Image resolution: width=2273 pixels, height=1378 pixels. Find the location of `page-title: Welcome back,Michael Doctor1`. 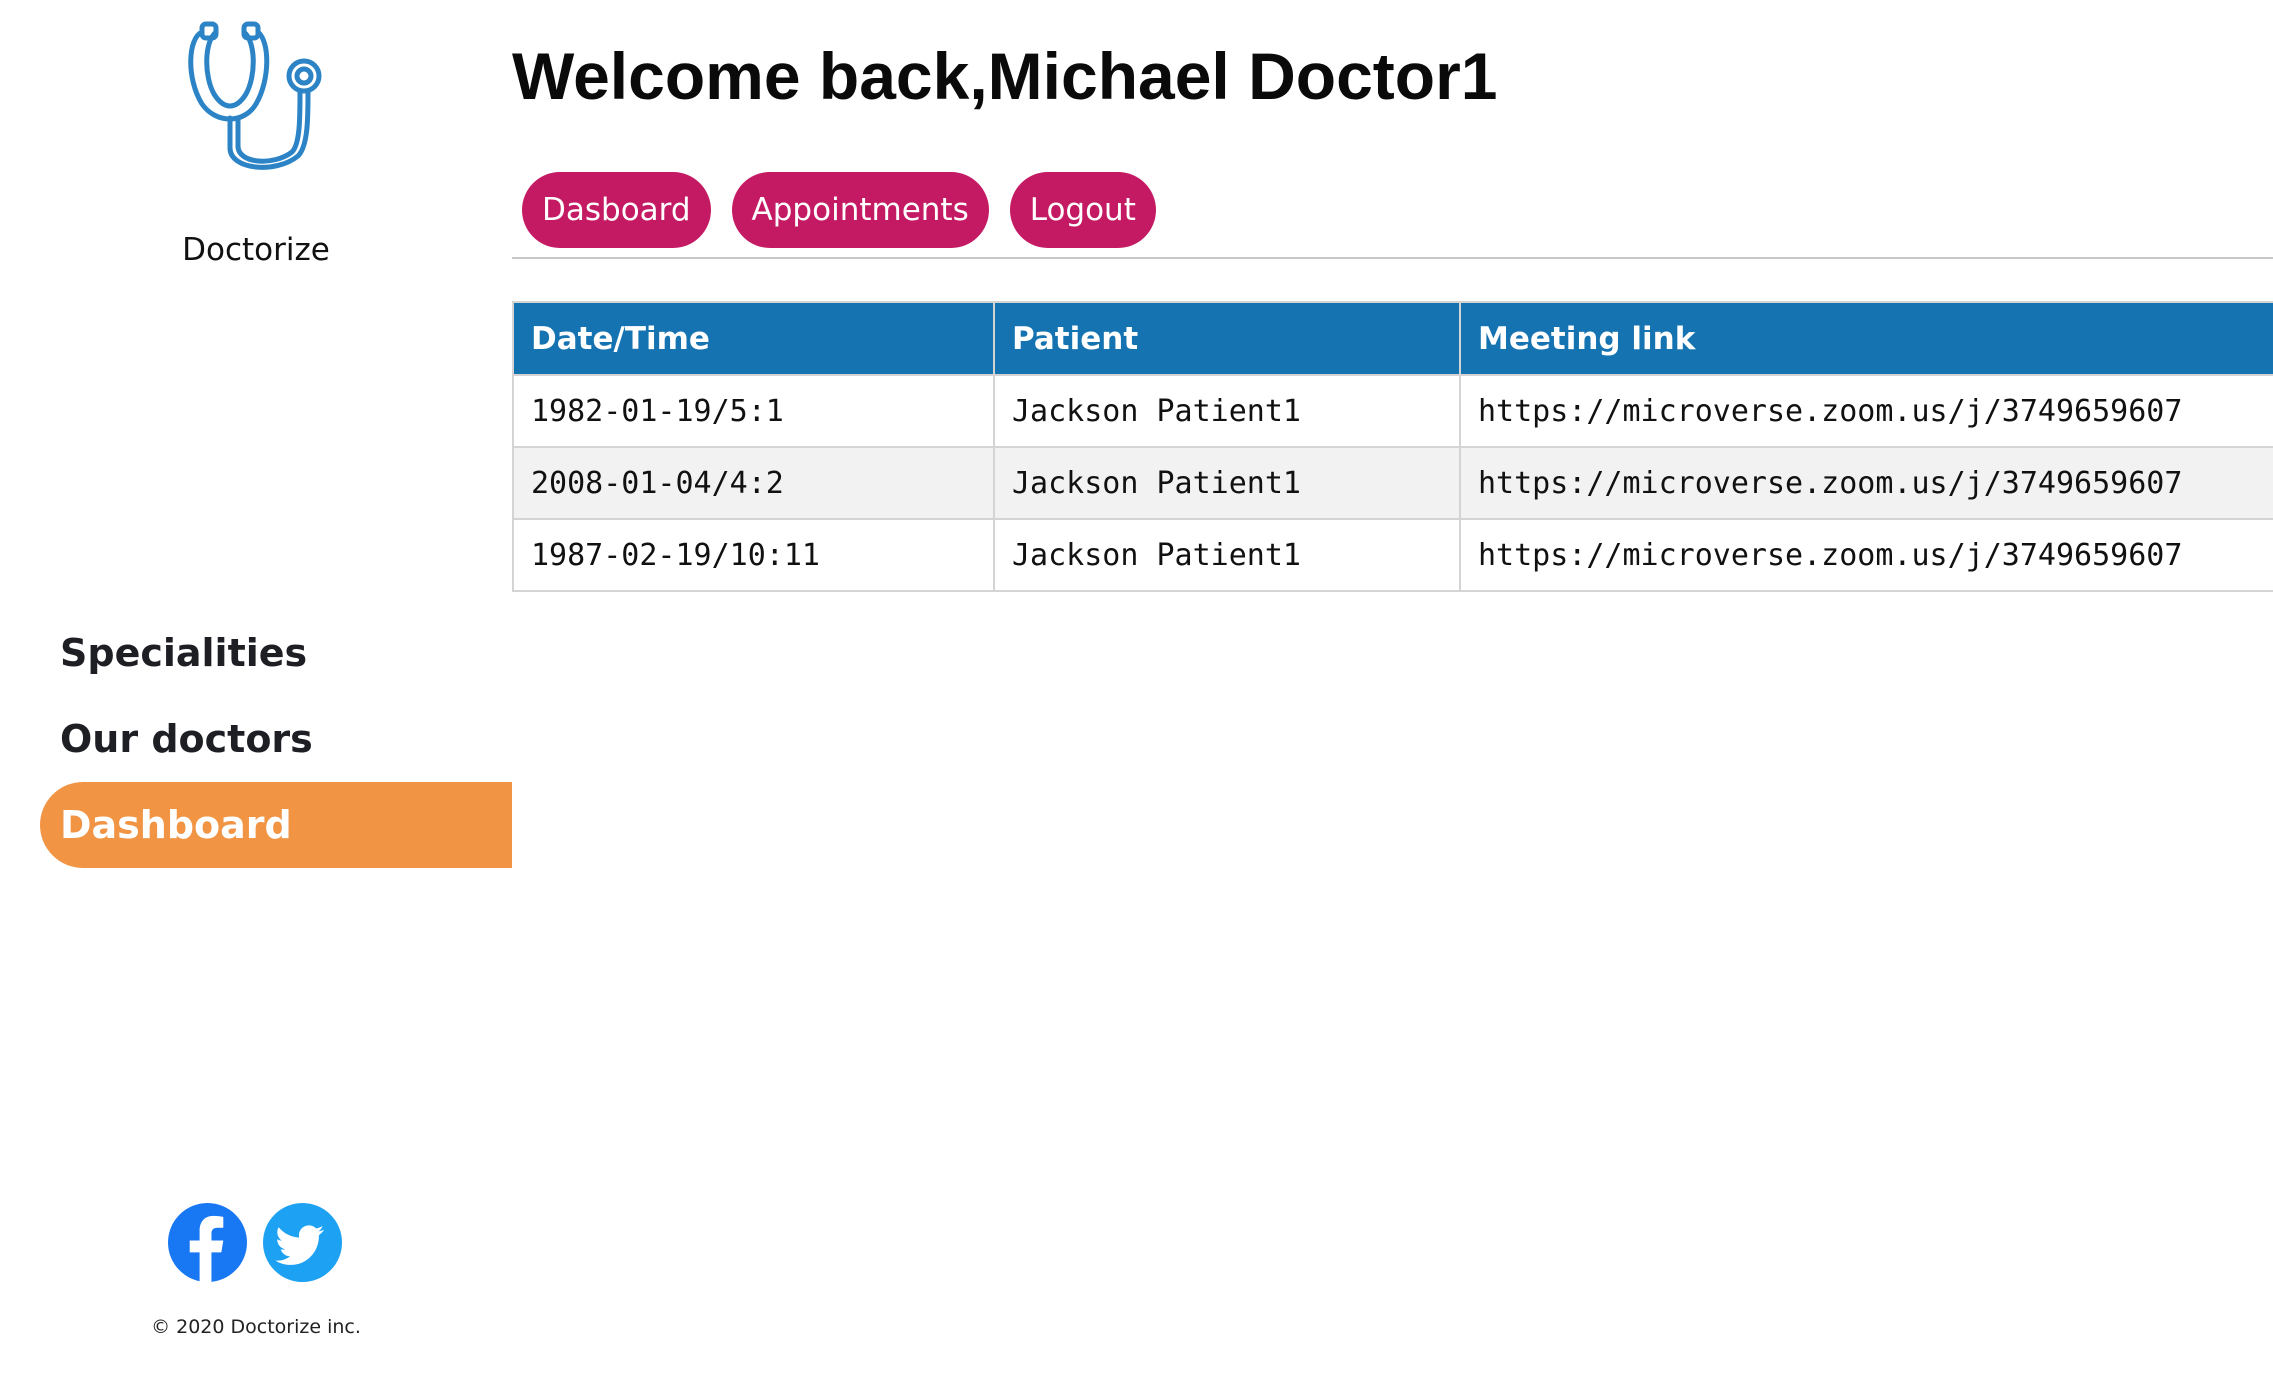

page-title: Welcome back,Michael Doctor1 is located at coordinates (1004, 76).